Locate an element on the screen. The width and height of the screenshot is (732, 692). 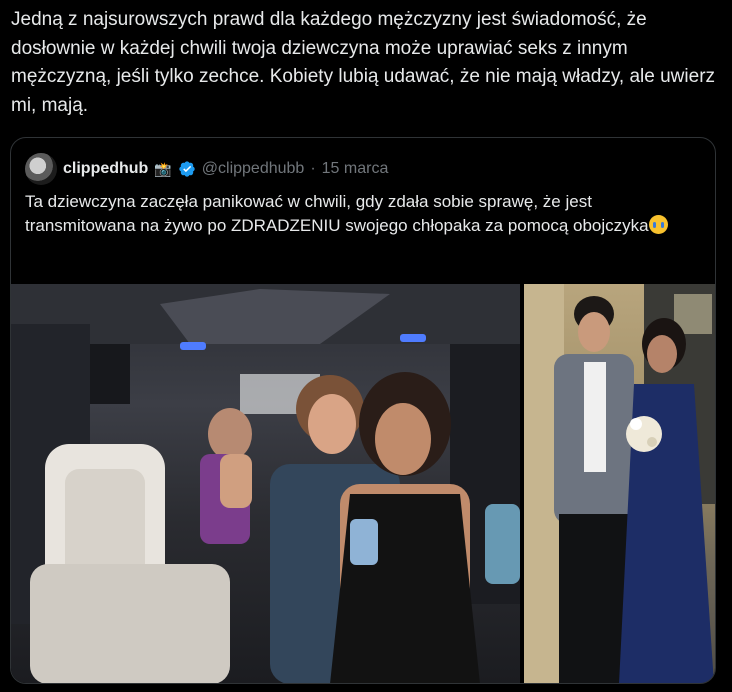
avatar is located at coordinates (41, 169).